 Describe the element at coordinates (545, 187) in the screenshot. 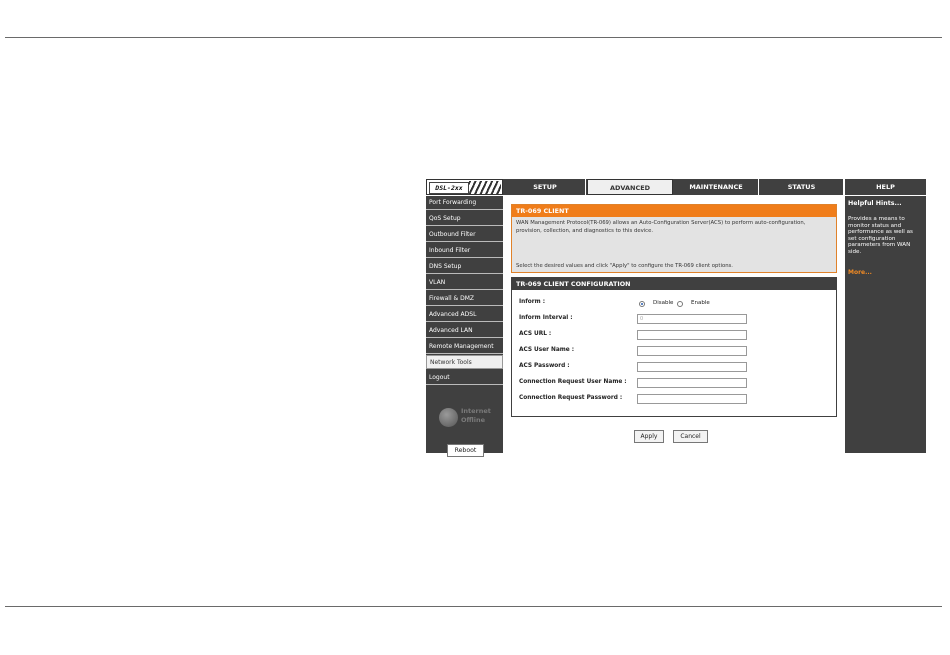

I see `tab-setup: SETUP` at that location.